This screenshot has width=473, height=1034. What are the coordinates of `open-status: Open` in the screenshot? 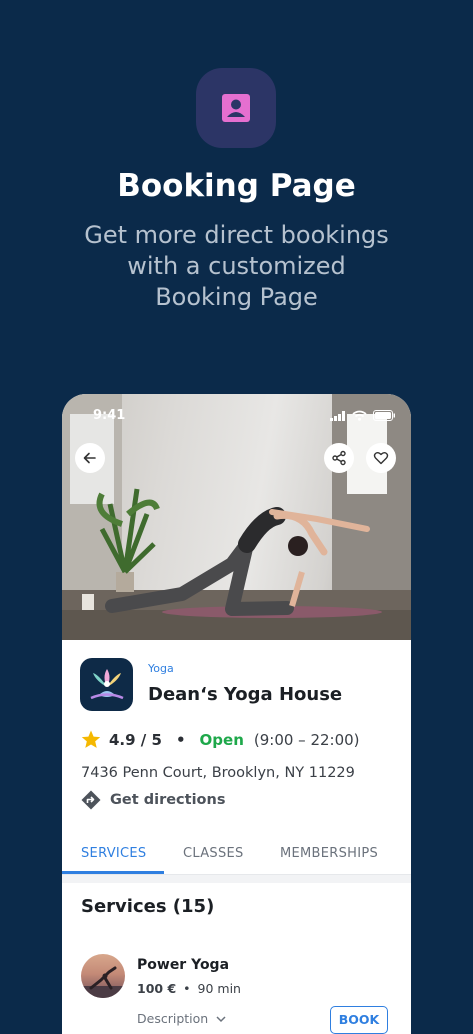 It's located at (221, 739).